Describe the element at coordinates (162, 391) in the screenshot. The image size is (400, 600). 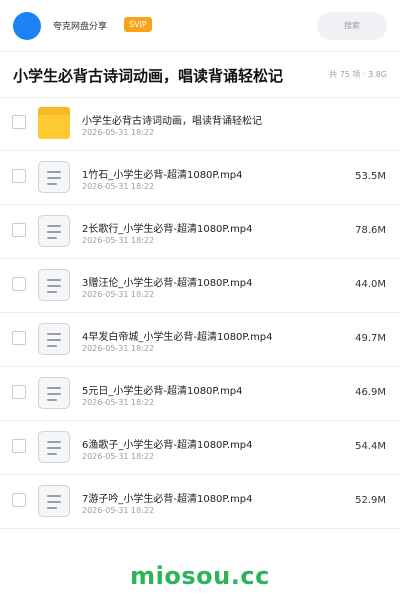
I see `item-name: 5元日_小学生必背-超清1080P.mp4` at that location.